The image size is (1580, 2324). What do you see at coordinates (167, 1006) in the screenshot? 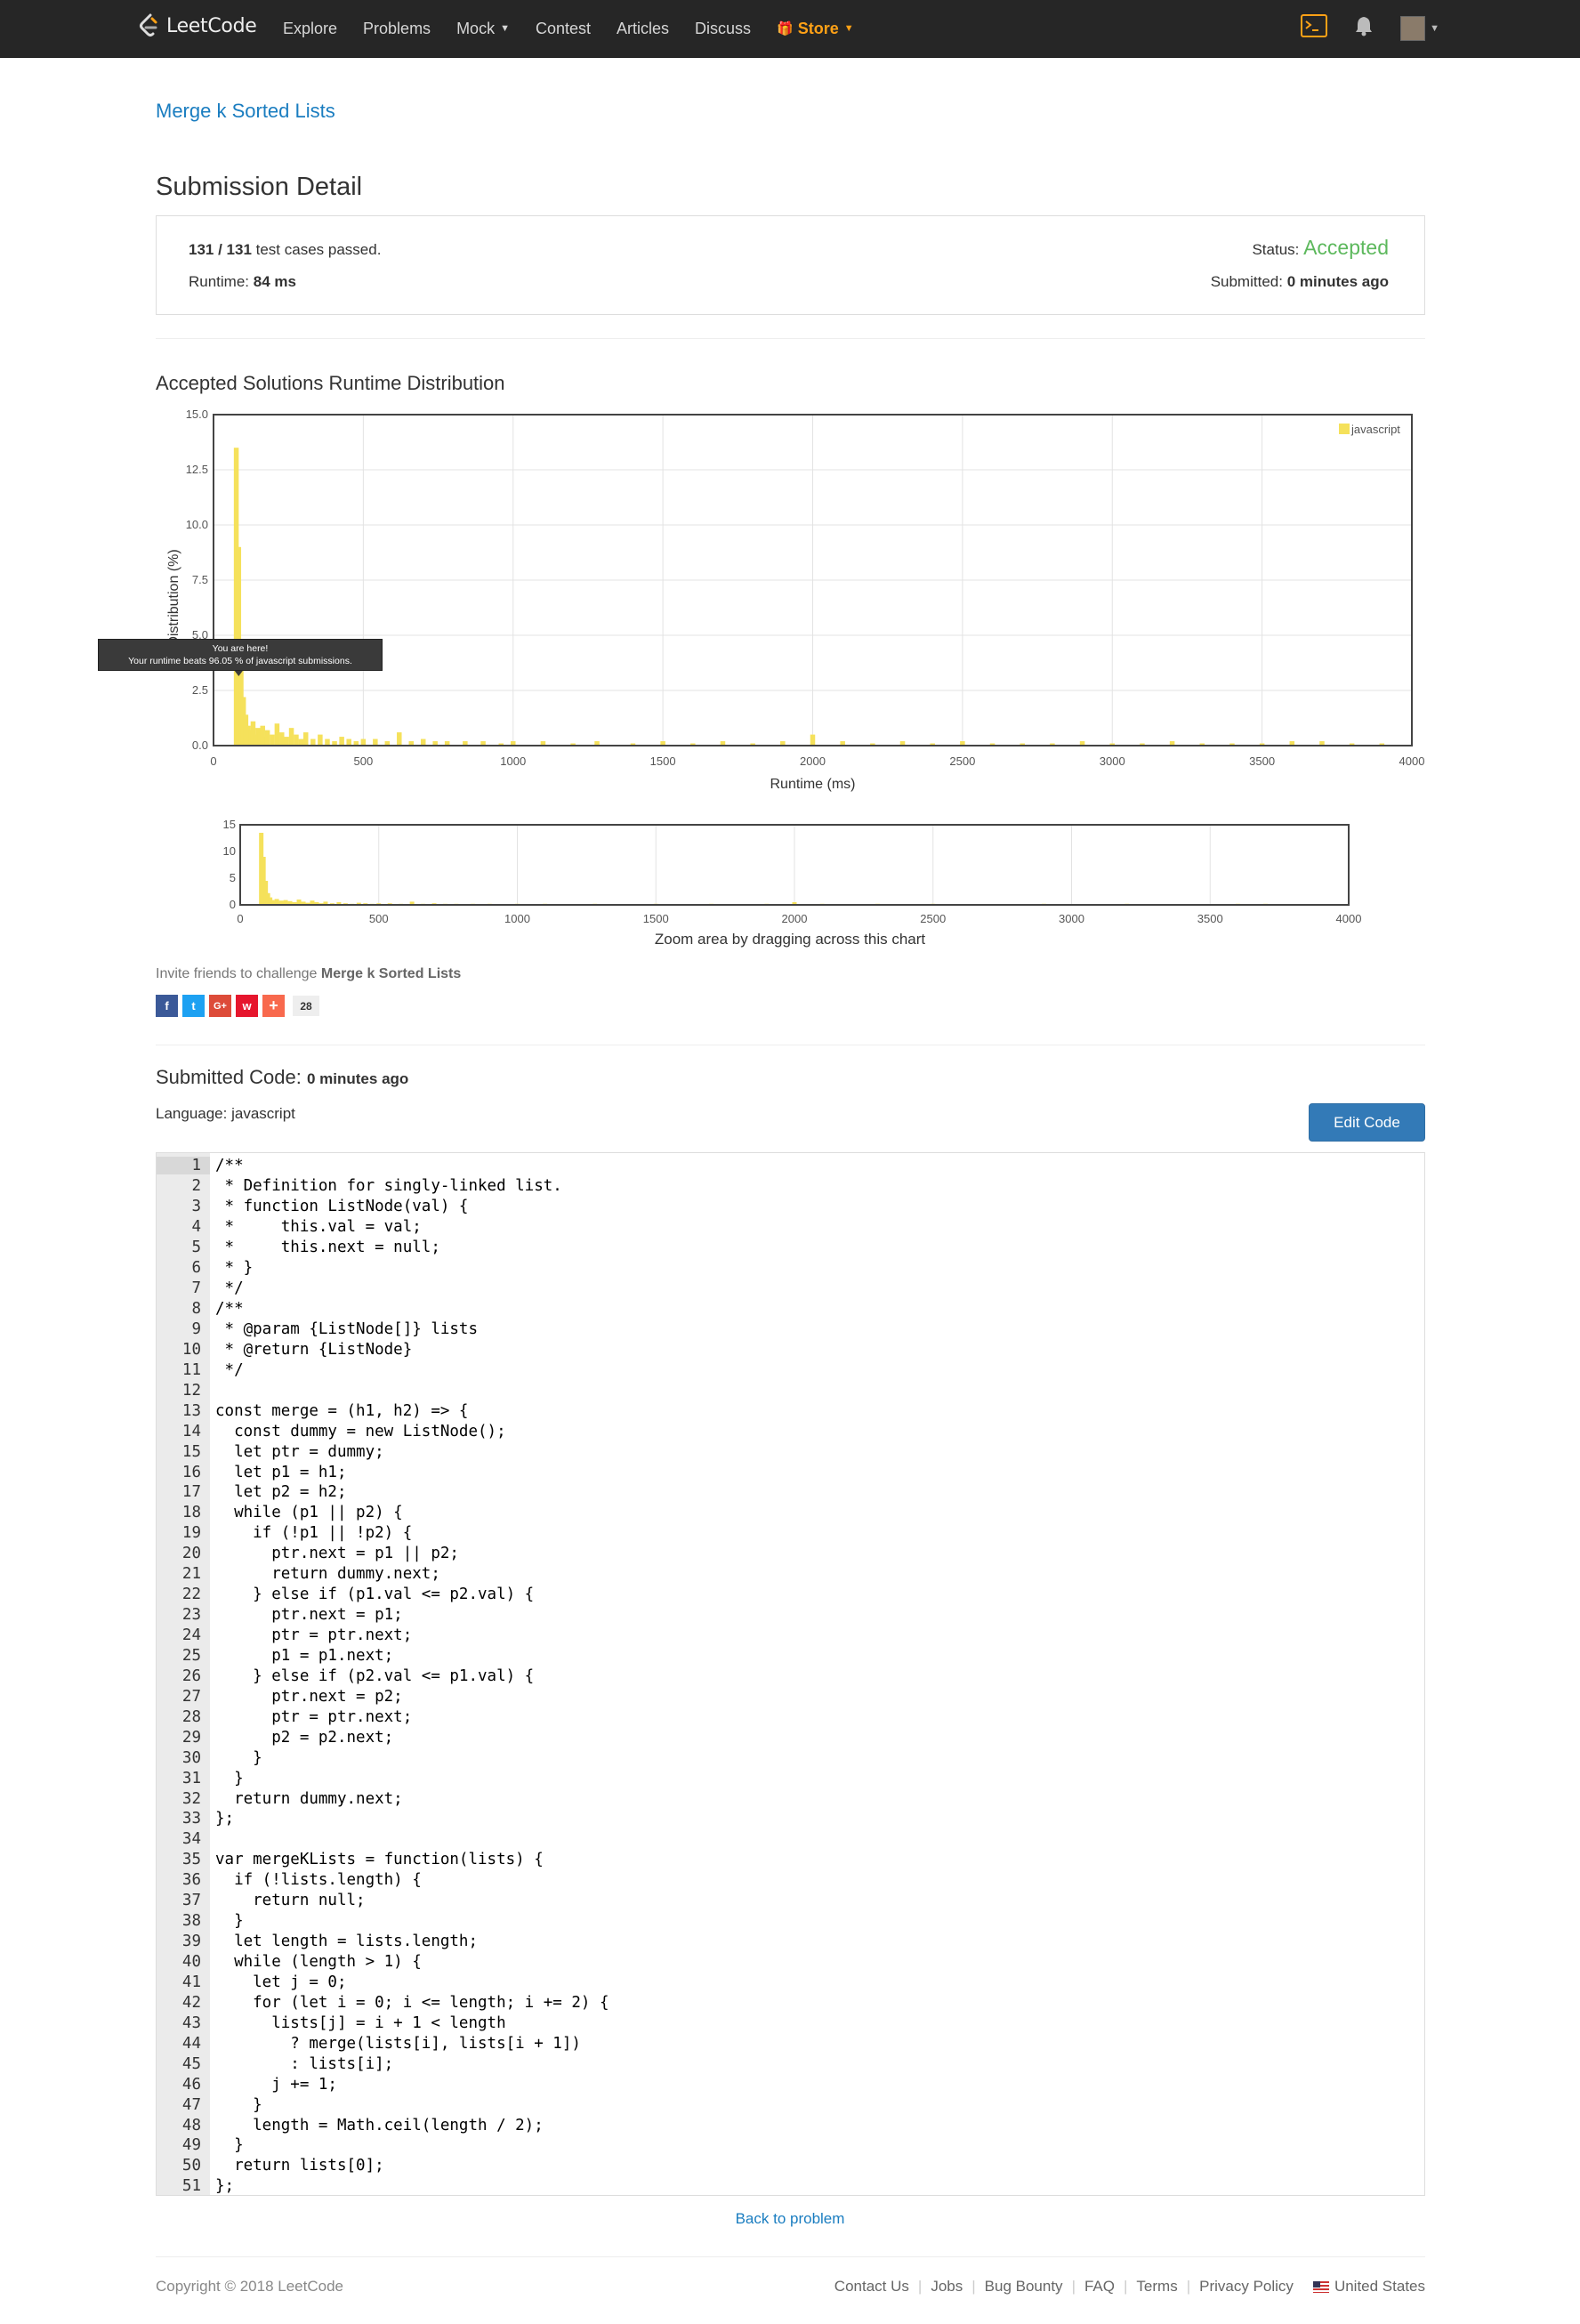
I see `facebook-icon: f` at bounding box center [167, 1006].